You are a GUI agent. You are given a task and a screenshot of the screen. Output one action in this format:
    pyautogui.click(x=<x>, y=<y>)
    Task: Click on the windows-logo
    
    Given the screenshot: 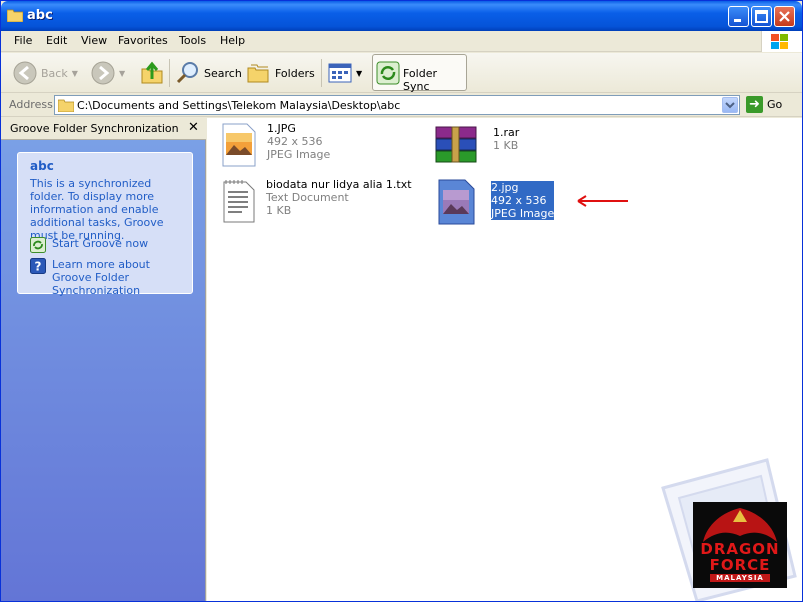 What is the action you would take?
    pyautogui.click(x=781, y=41)
    